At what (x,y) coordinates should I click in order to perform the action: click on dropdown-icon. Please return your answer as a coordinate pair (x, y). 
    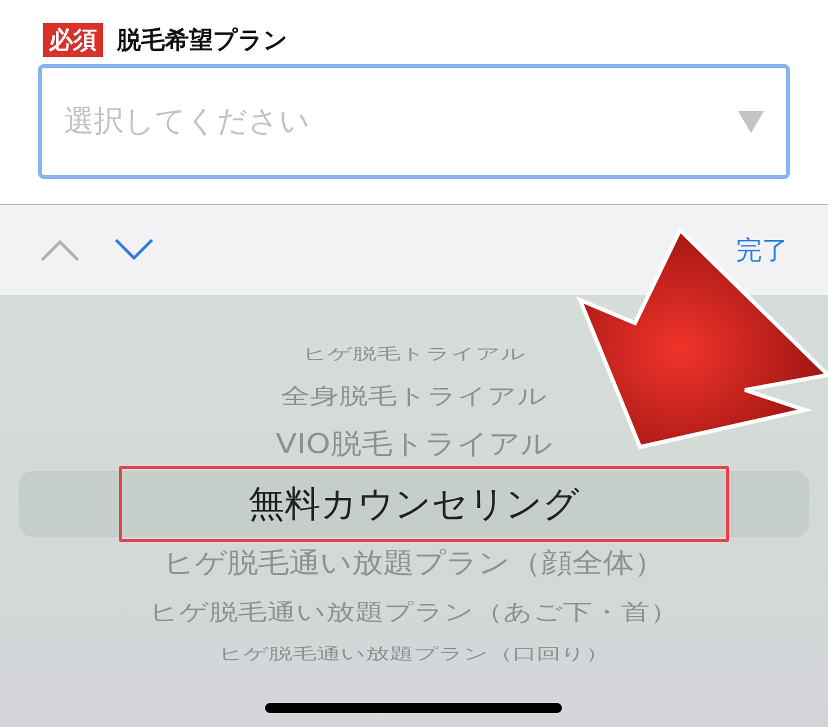
    Looking at the image, I should click on (751, 121).